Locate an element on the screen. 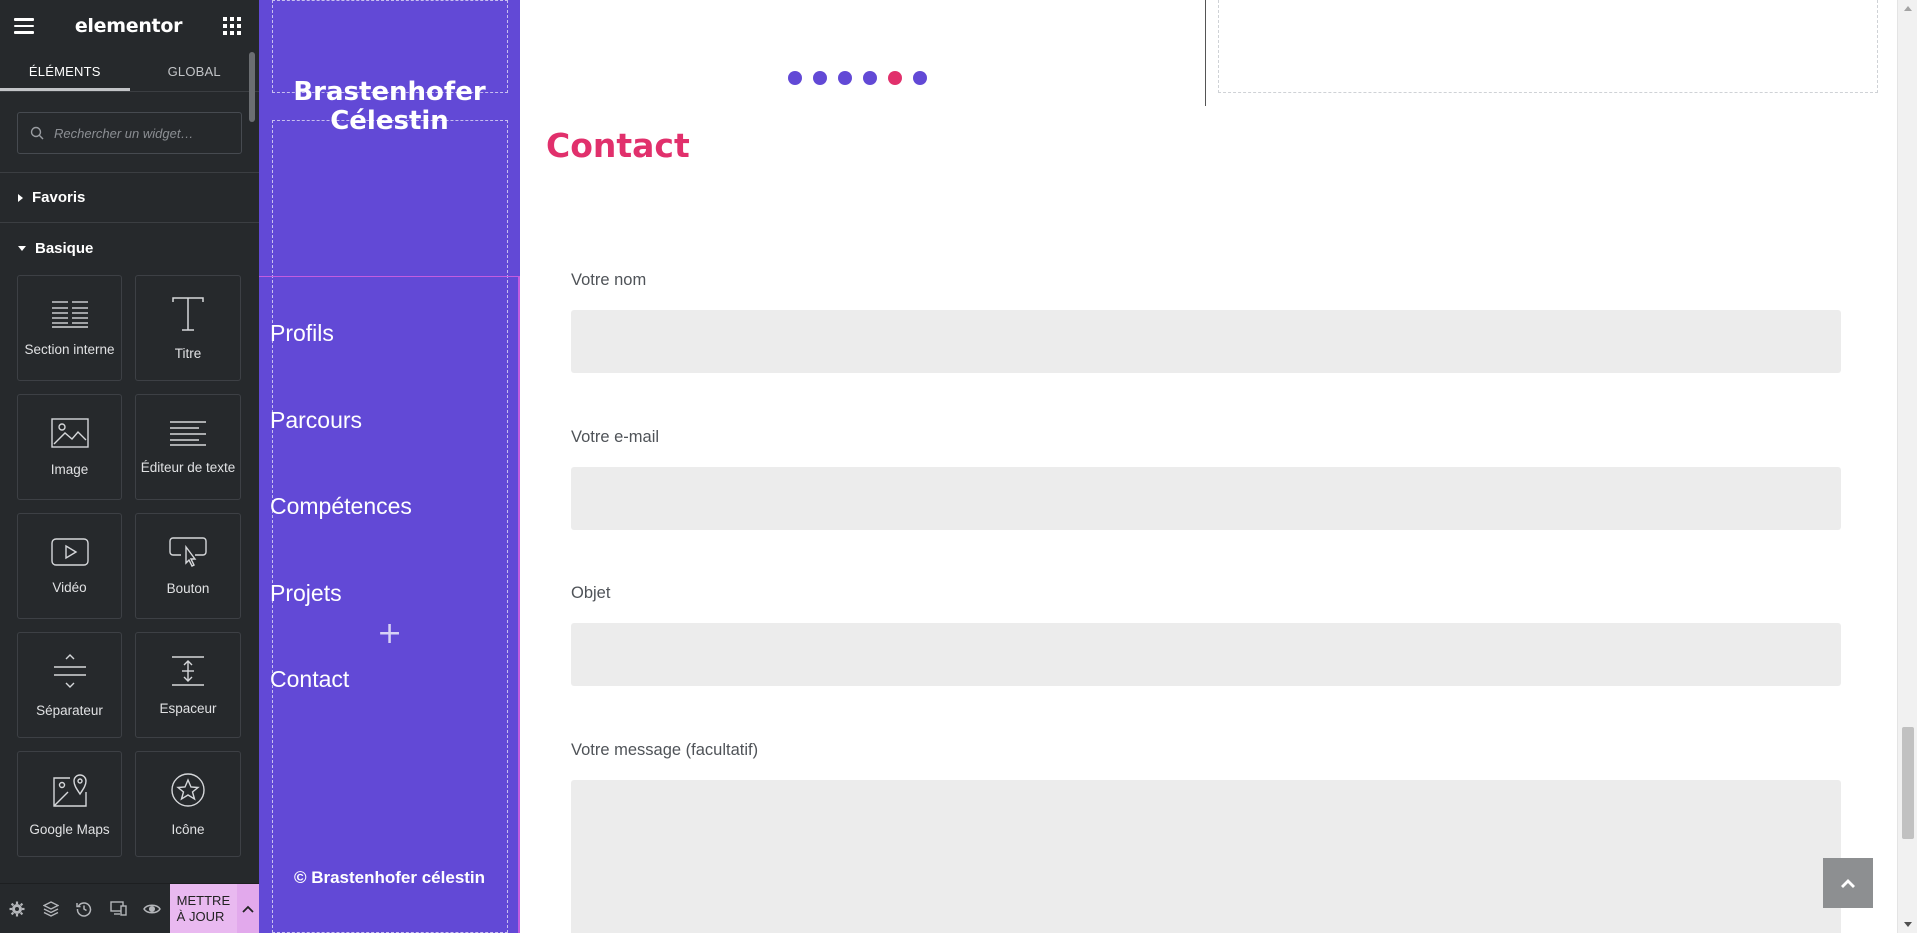  widget-label: Espaceur is located at coordinates (188, 708).